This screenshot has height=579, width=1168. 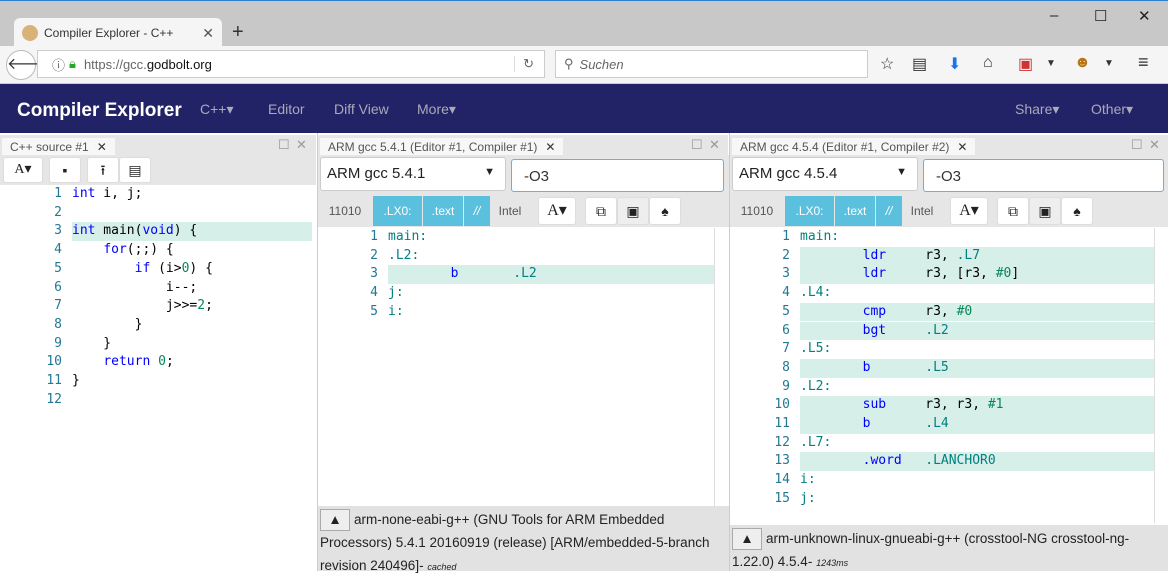 I want to click on line-text: .word .LANCHOR0, so click(x=977, y=462).